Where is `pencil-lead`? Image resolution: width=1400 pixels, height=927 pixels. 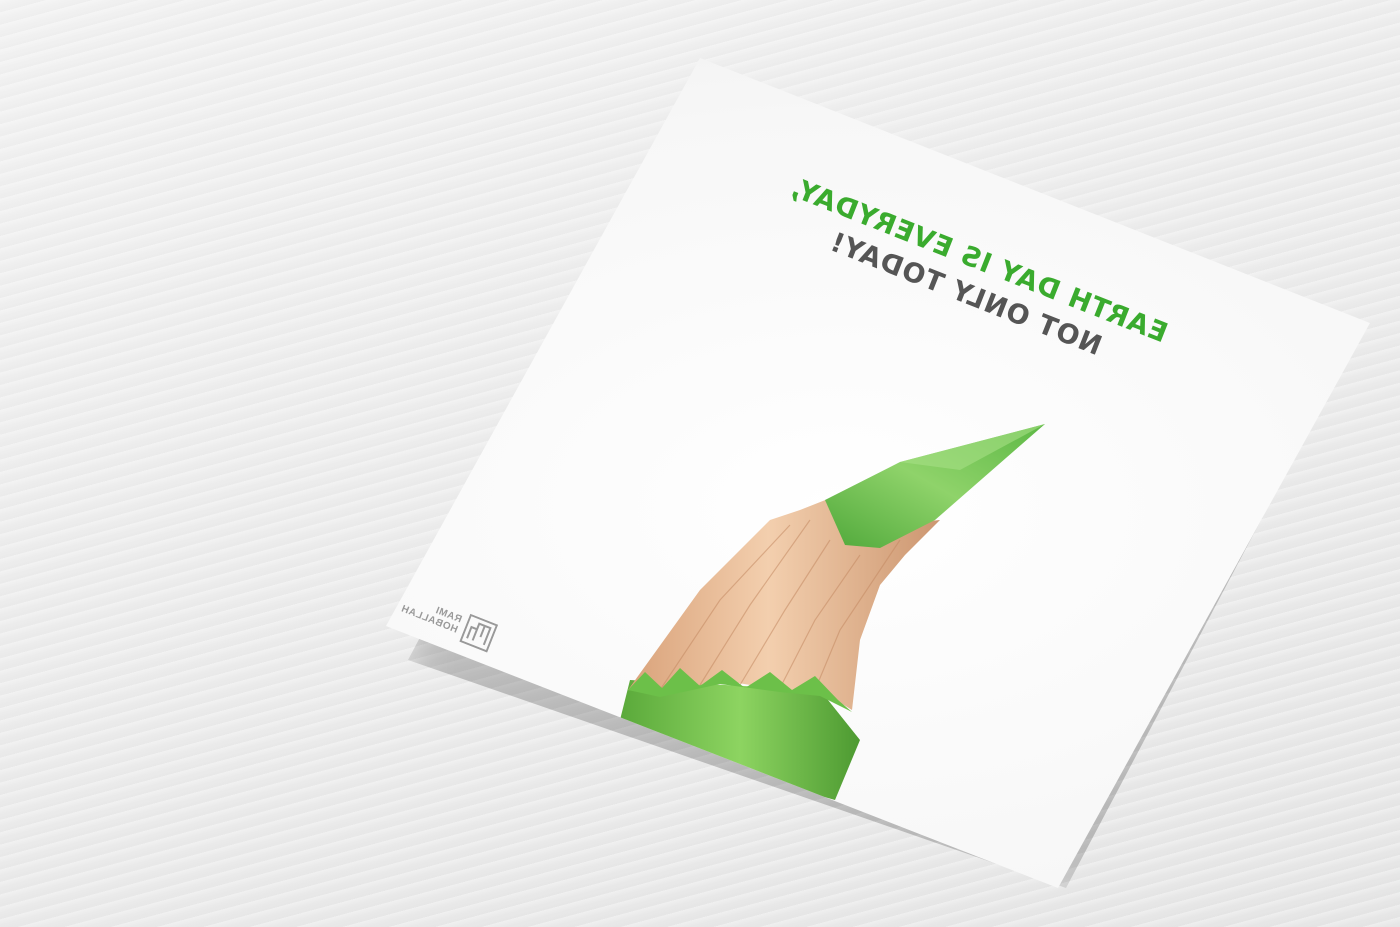 pencil-lead is located at coordinates (935, 486).